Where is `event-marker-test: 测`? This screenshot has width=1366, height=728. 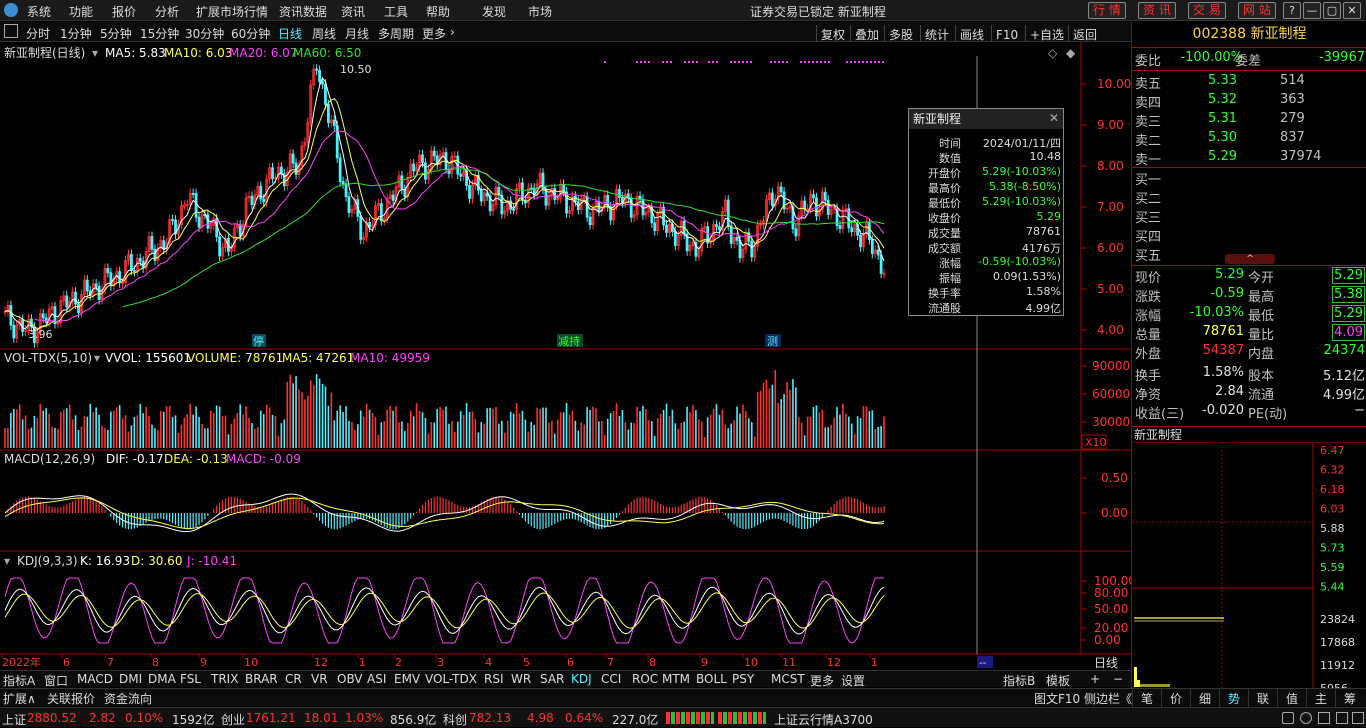
event-marker-test: 测 is located at coordinates (772, 341).